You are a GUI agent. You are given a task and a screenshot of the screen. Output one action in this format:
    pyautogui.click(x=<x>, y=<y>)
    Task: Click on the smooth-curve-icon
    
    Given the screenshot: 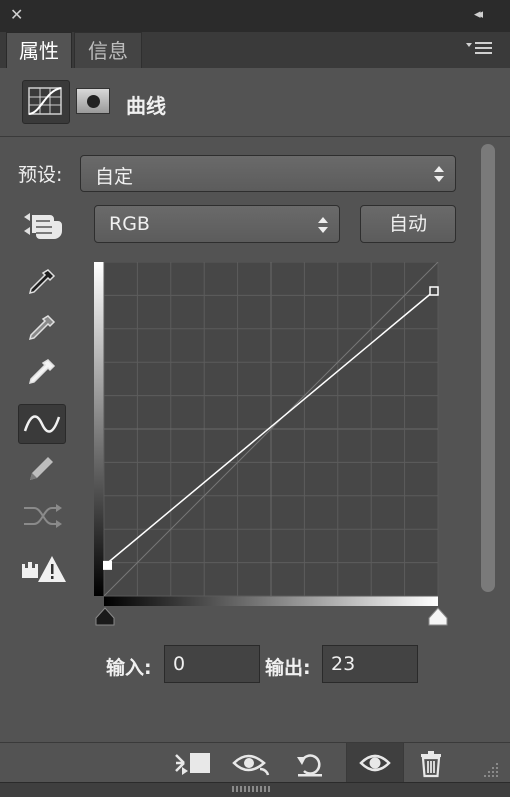 What is the action you would take?
    pyautogui.click(x=42, y=516)
    